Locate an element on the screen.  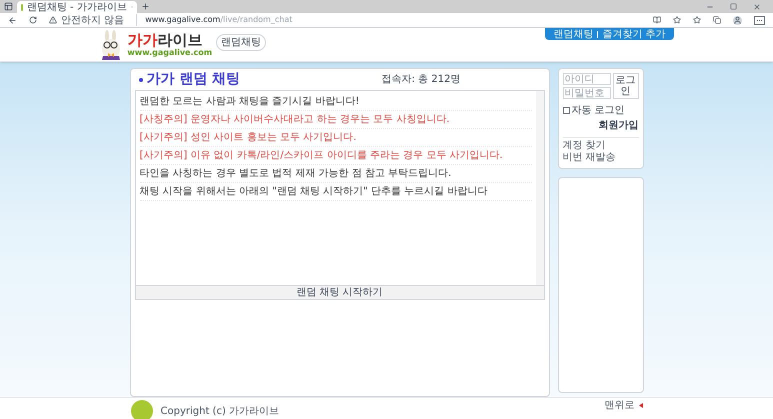
copyright-text: Copyright (c) 가가라이브 is located at coordinates (220, 412).